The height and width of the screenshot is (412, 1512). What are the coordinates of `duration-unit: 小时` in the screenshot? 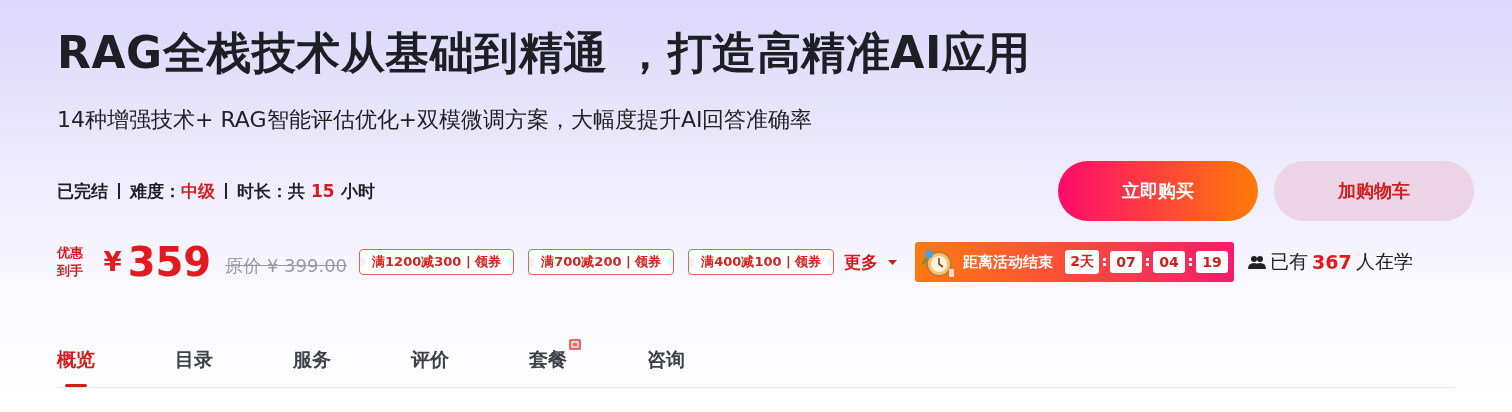 It's located at (357, 191).